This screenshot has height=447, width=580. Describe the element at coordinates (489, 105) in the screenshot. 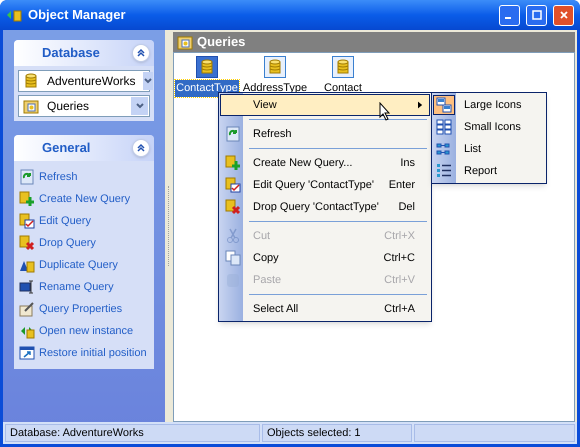

I see `submenu-item: Large Icons` at that location.